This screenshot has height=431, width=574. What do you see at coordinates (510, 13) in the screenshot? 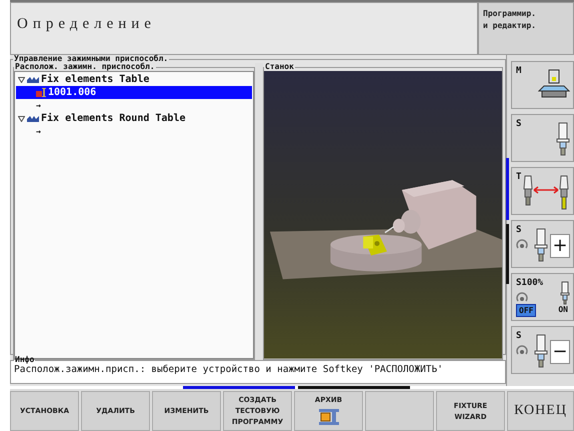
I see `mode-text: Программир.` at bounding box center [510, 13].